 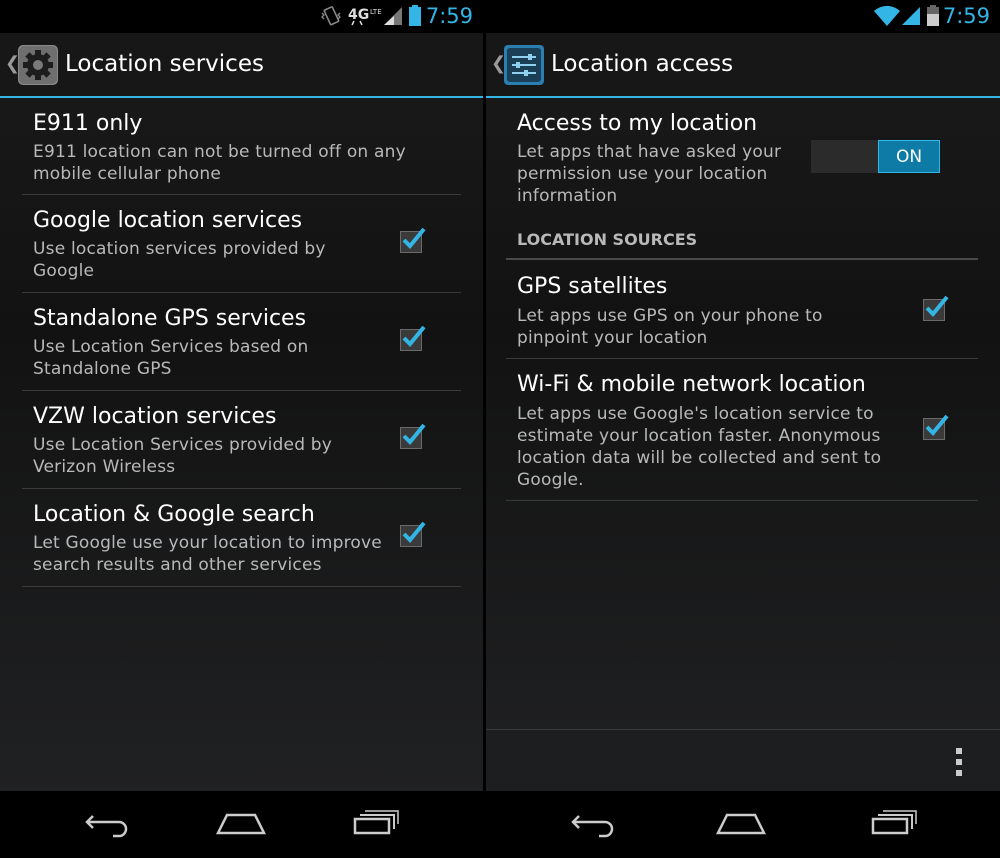 I want to click on standalone-gps-checkbox, so click(x=413, y=338).